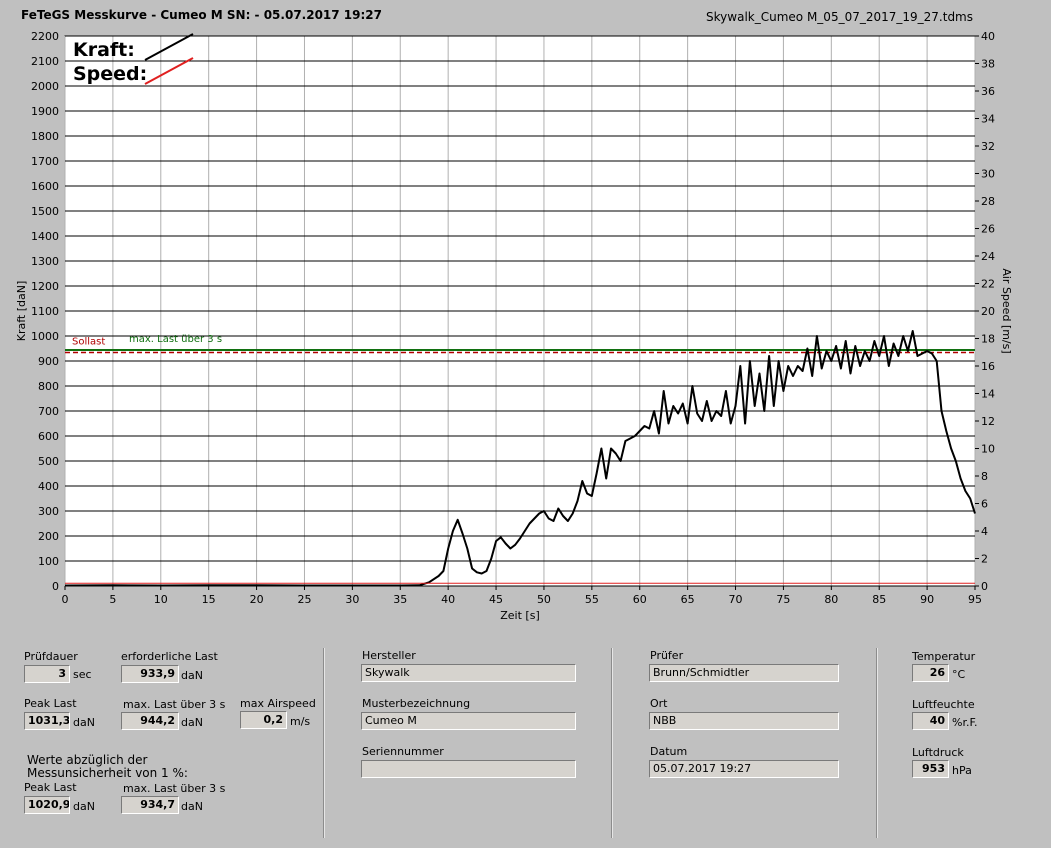 This screenshot has width=1051, height=848. Describe the element at coordinates (944, 656) in the screenshot. I see `temp-label: Temperatur` at that location.